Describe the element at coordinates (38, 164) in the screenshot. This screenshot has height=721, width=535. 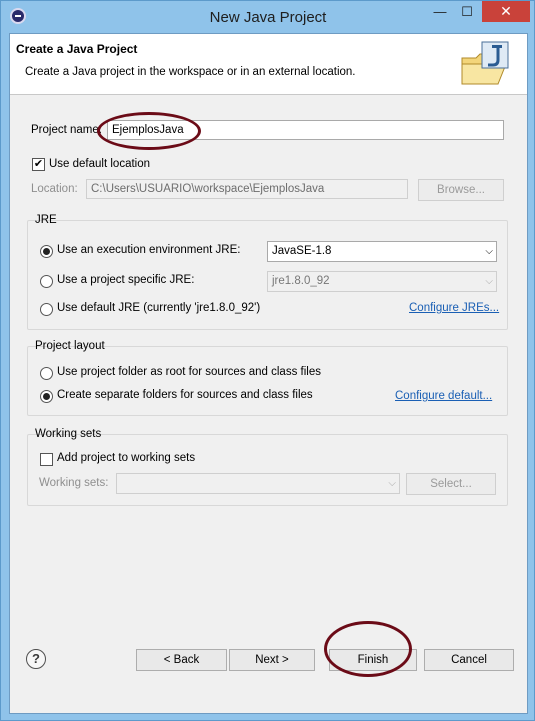
I see `use-default-location-checkbox: ✔` at that location.